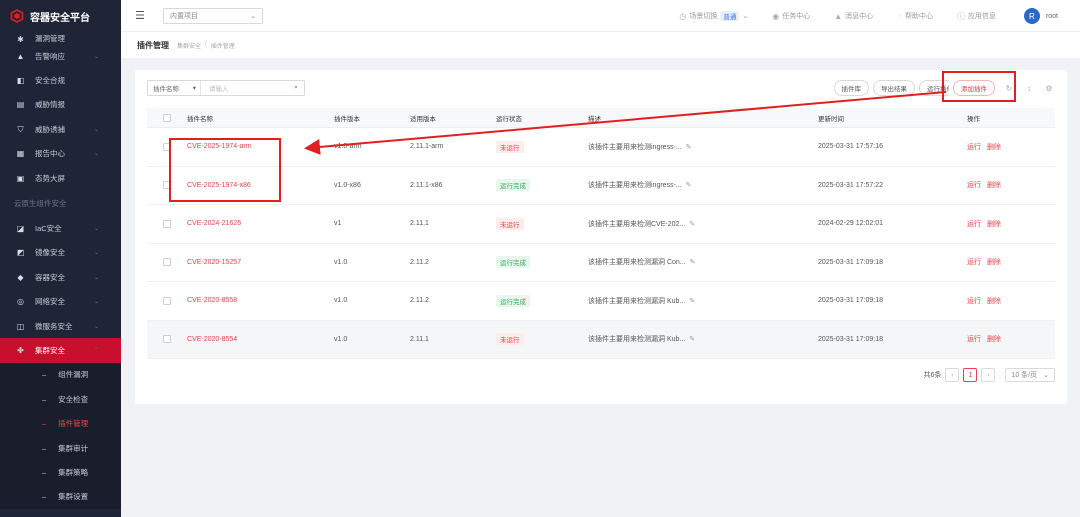 Image resolution: width=1080 pixels, height=517 pixels. I want to click on header-desc: 描述, so click(594, 119).